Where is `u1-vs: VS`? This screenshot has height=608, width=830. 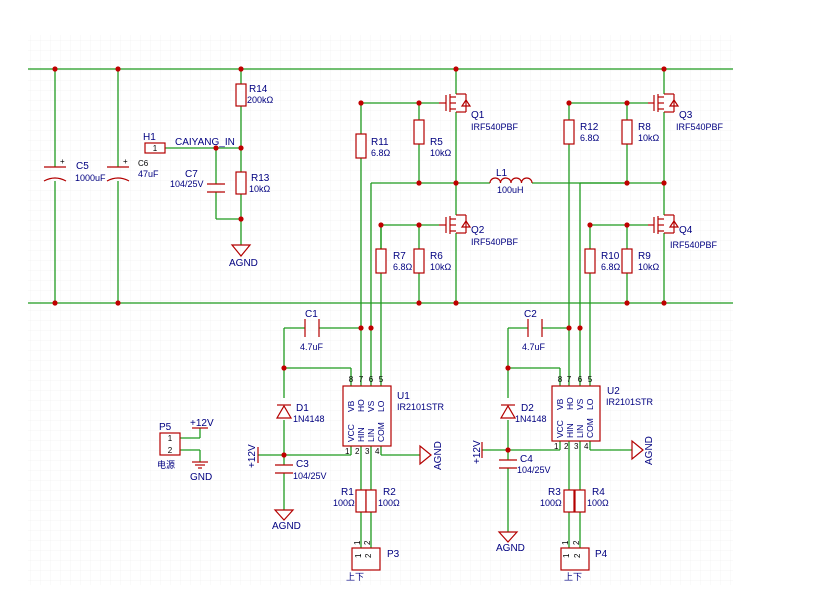 u1-vs: VS is located at coordinates (371, 406).